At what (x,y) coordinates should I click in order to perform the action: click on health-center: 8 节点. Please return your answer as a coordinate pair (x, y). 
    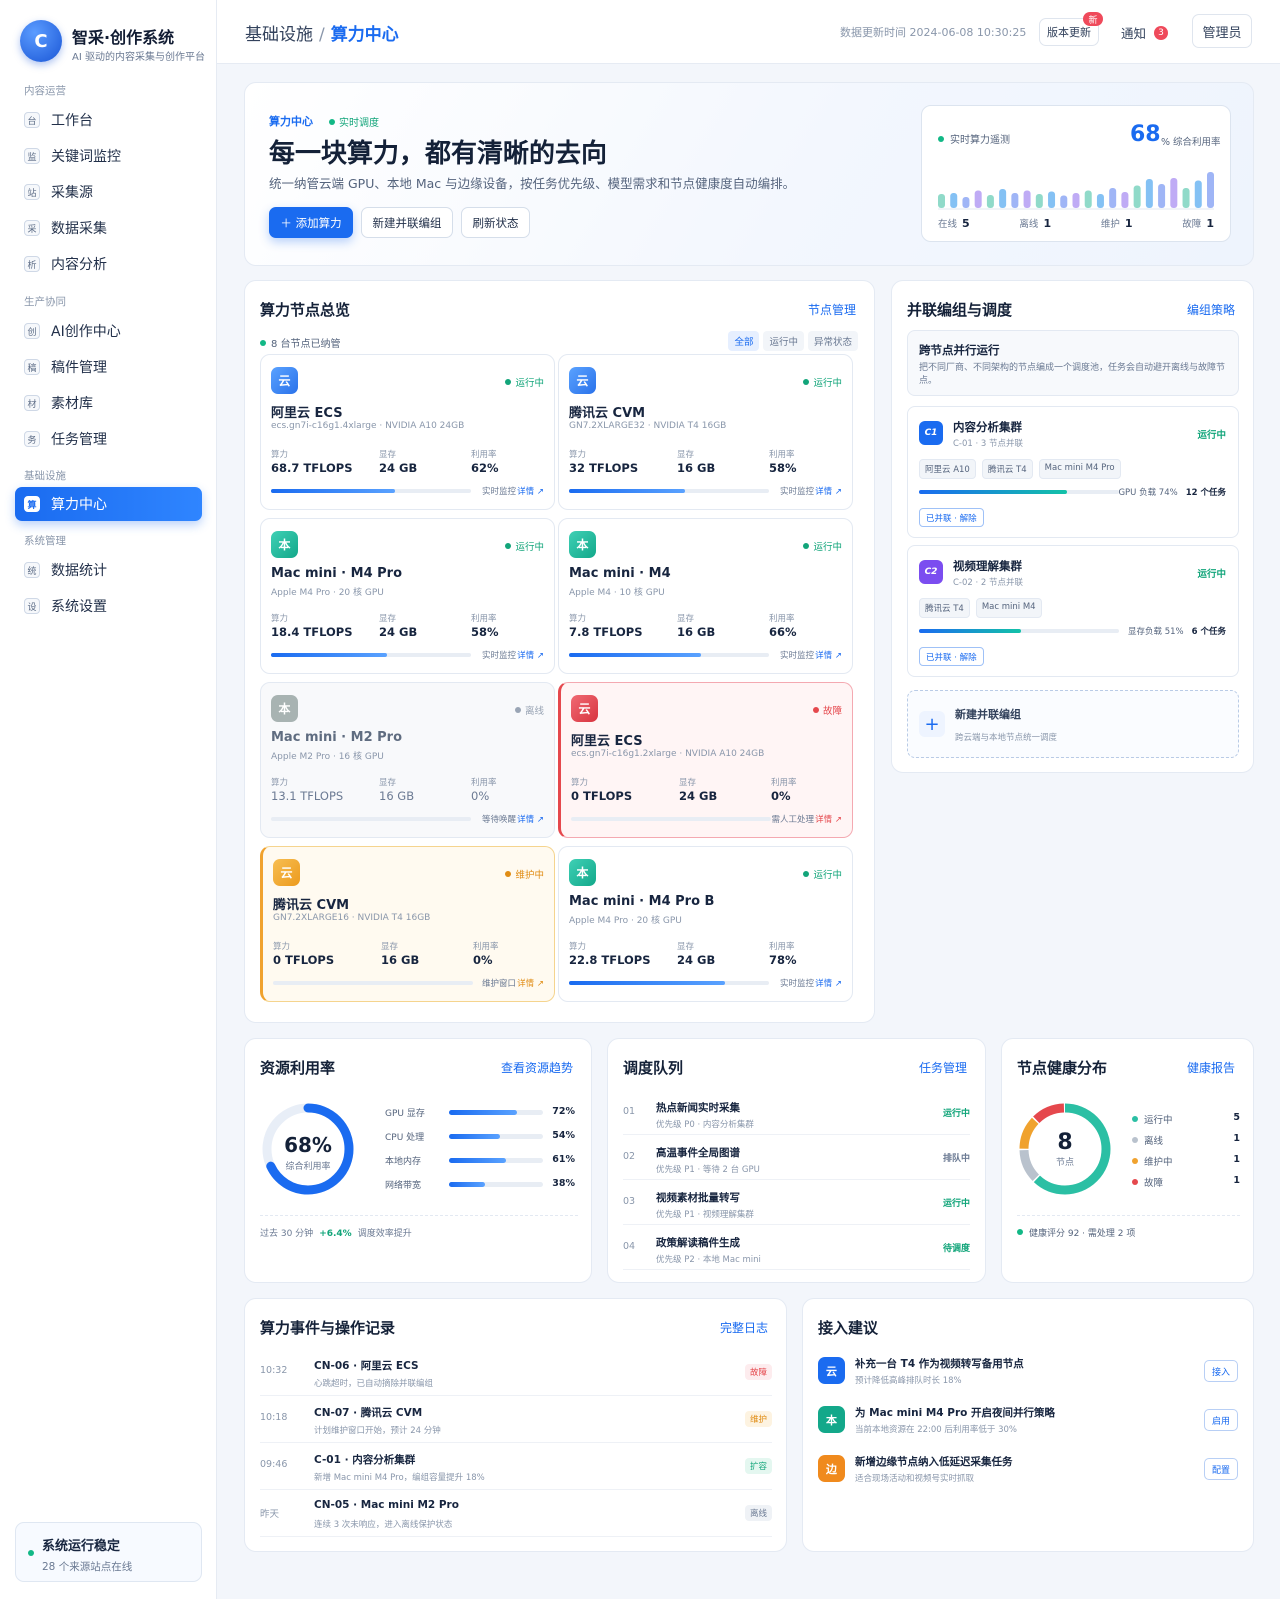
    Looking at the image, I should click on (1065, 1149).